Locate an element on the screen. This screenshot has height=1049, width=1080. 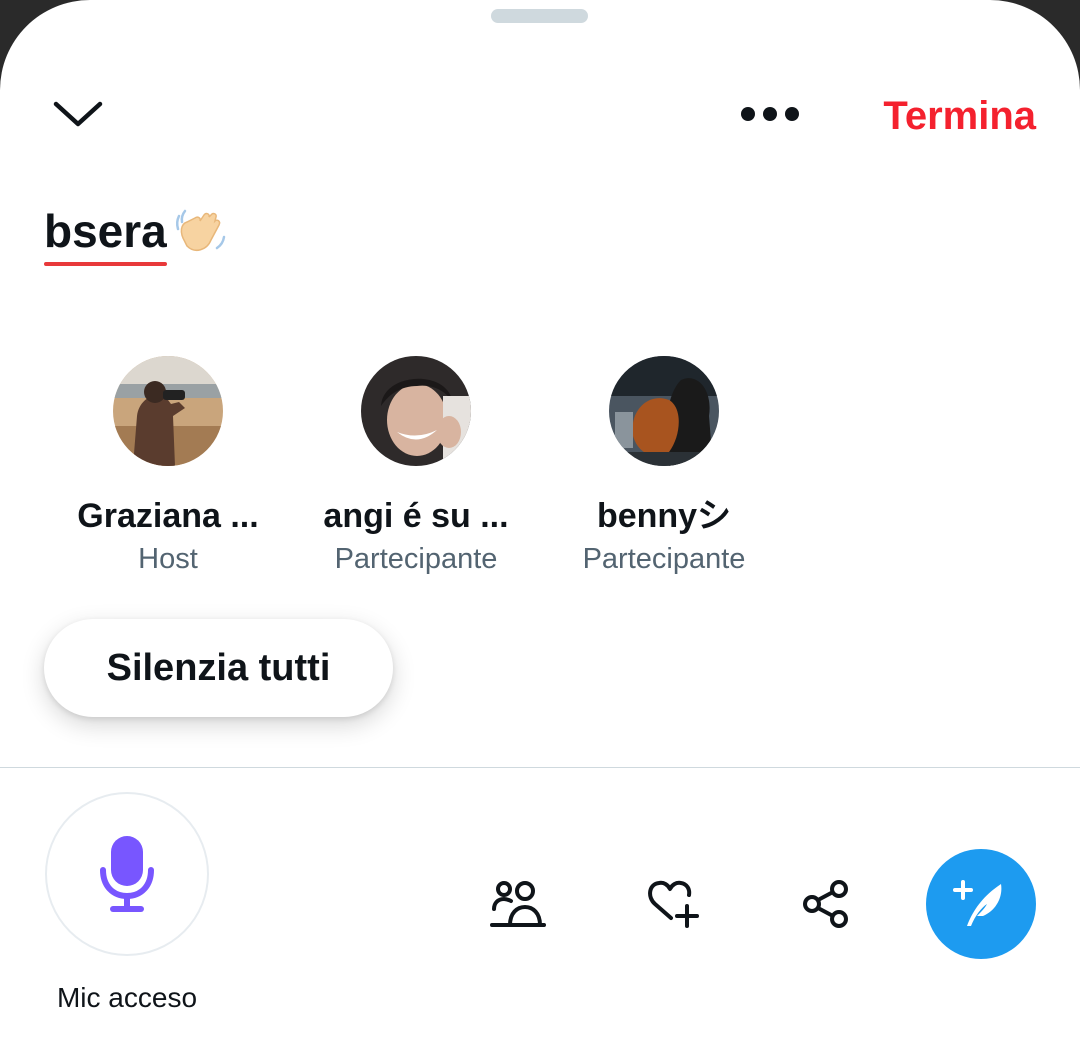
speaker-item: bennyシ Partecipante is located at coordinates (664, 466).